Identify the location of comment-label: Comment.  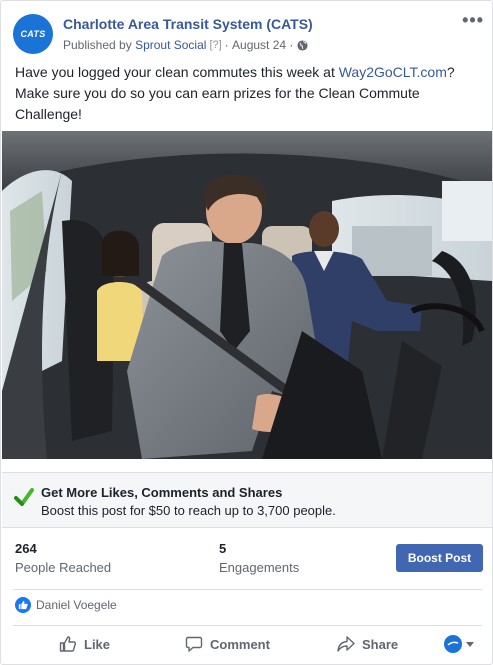
(240, 644).